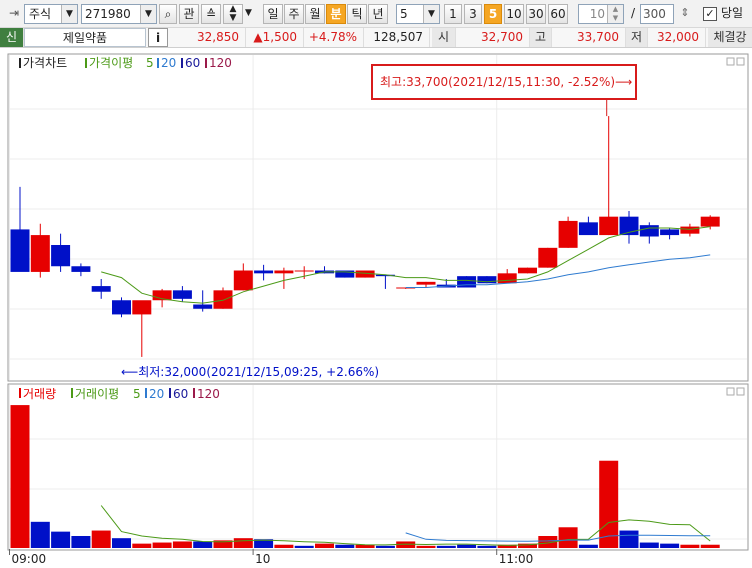 This screenshot has height=568, width=752. Describe the element at coordinates (334, 37) in the screenshot. I see `price-change-pct: +4.78%` at that location.